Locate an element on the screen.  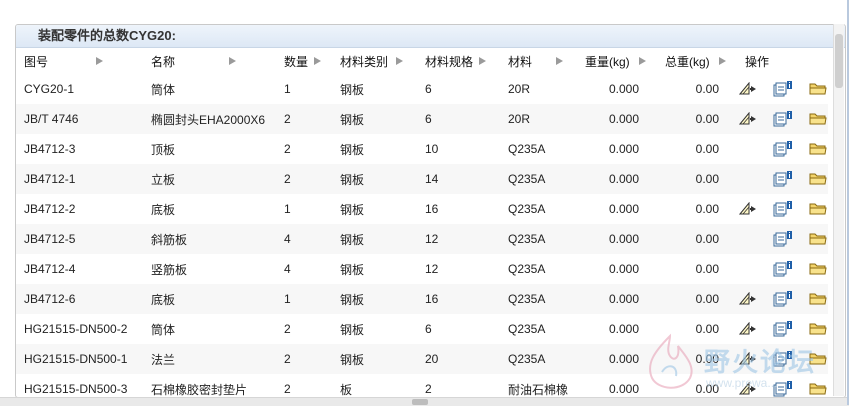
column-header-label: 重量(kg) is located at coordinates (607, 61).